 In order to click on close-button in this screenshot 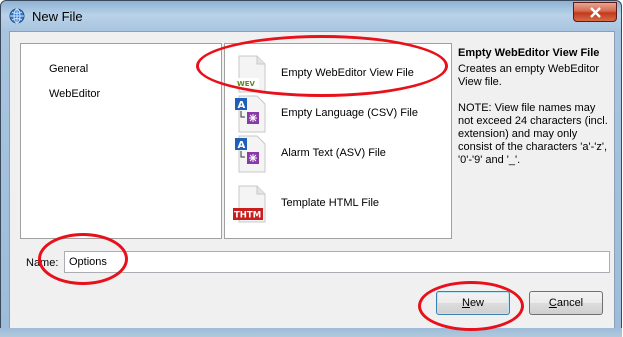, I will do `click(595, 12)`.